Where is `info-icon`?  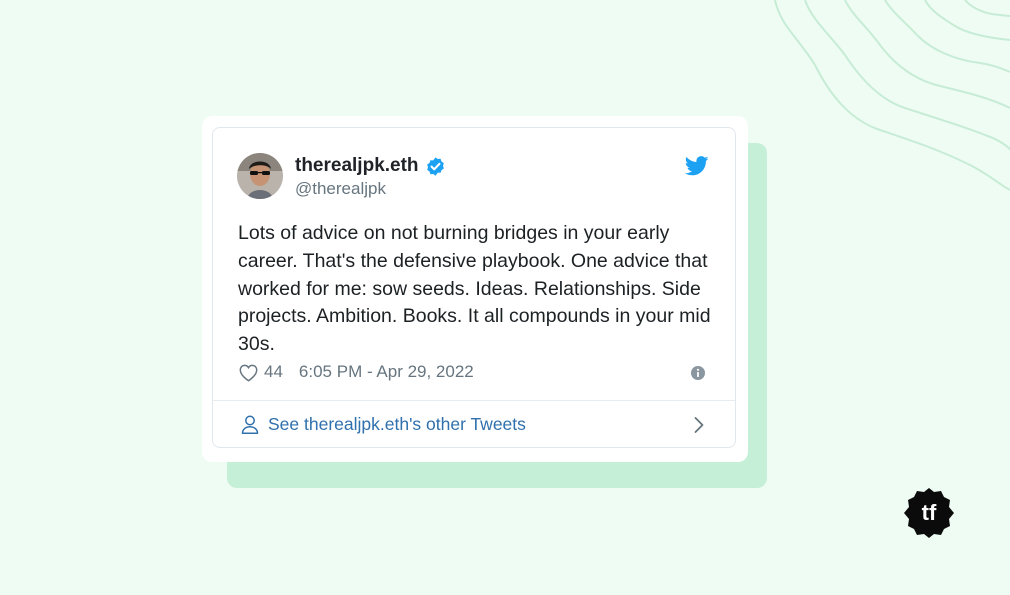
info-icon is located at coordinates (698, 373).